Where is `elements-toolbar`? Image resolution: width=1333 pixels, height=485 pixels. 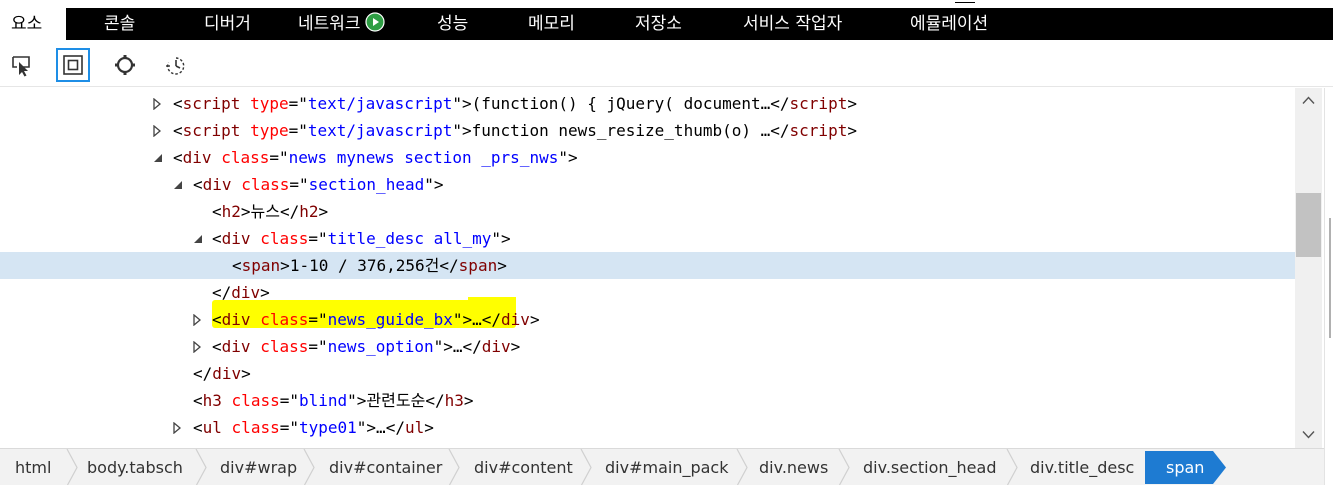 elements-toolbar is located at coordinates (666, 63).